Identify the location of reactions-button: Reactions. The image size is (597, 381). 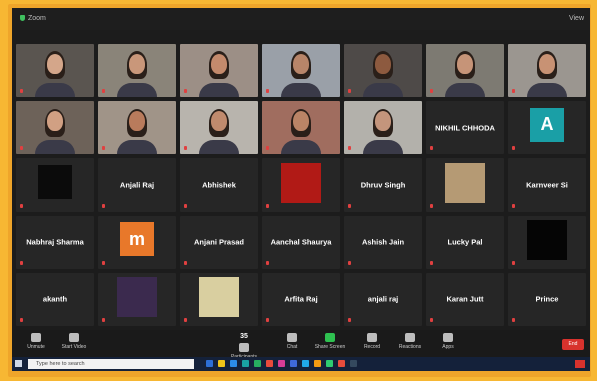
(410, 341).